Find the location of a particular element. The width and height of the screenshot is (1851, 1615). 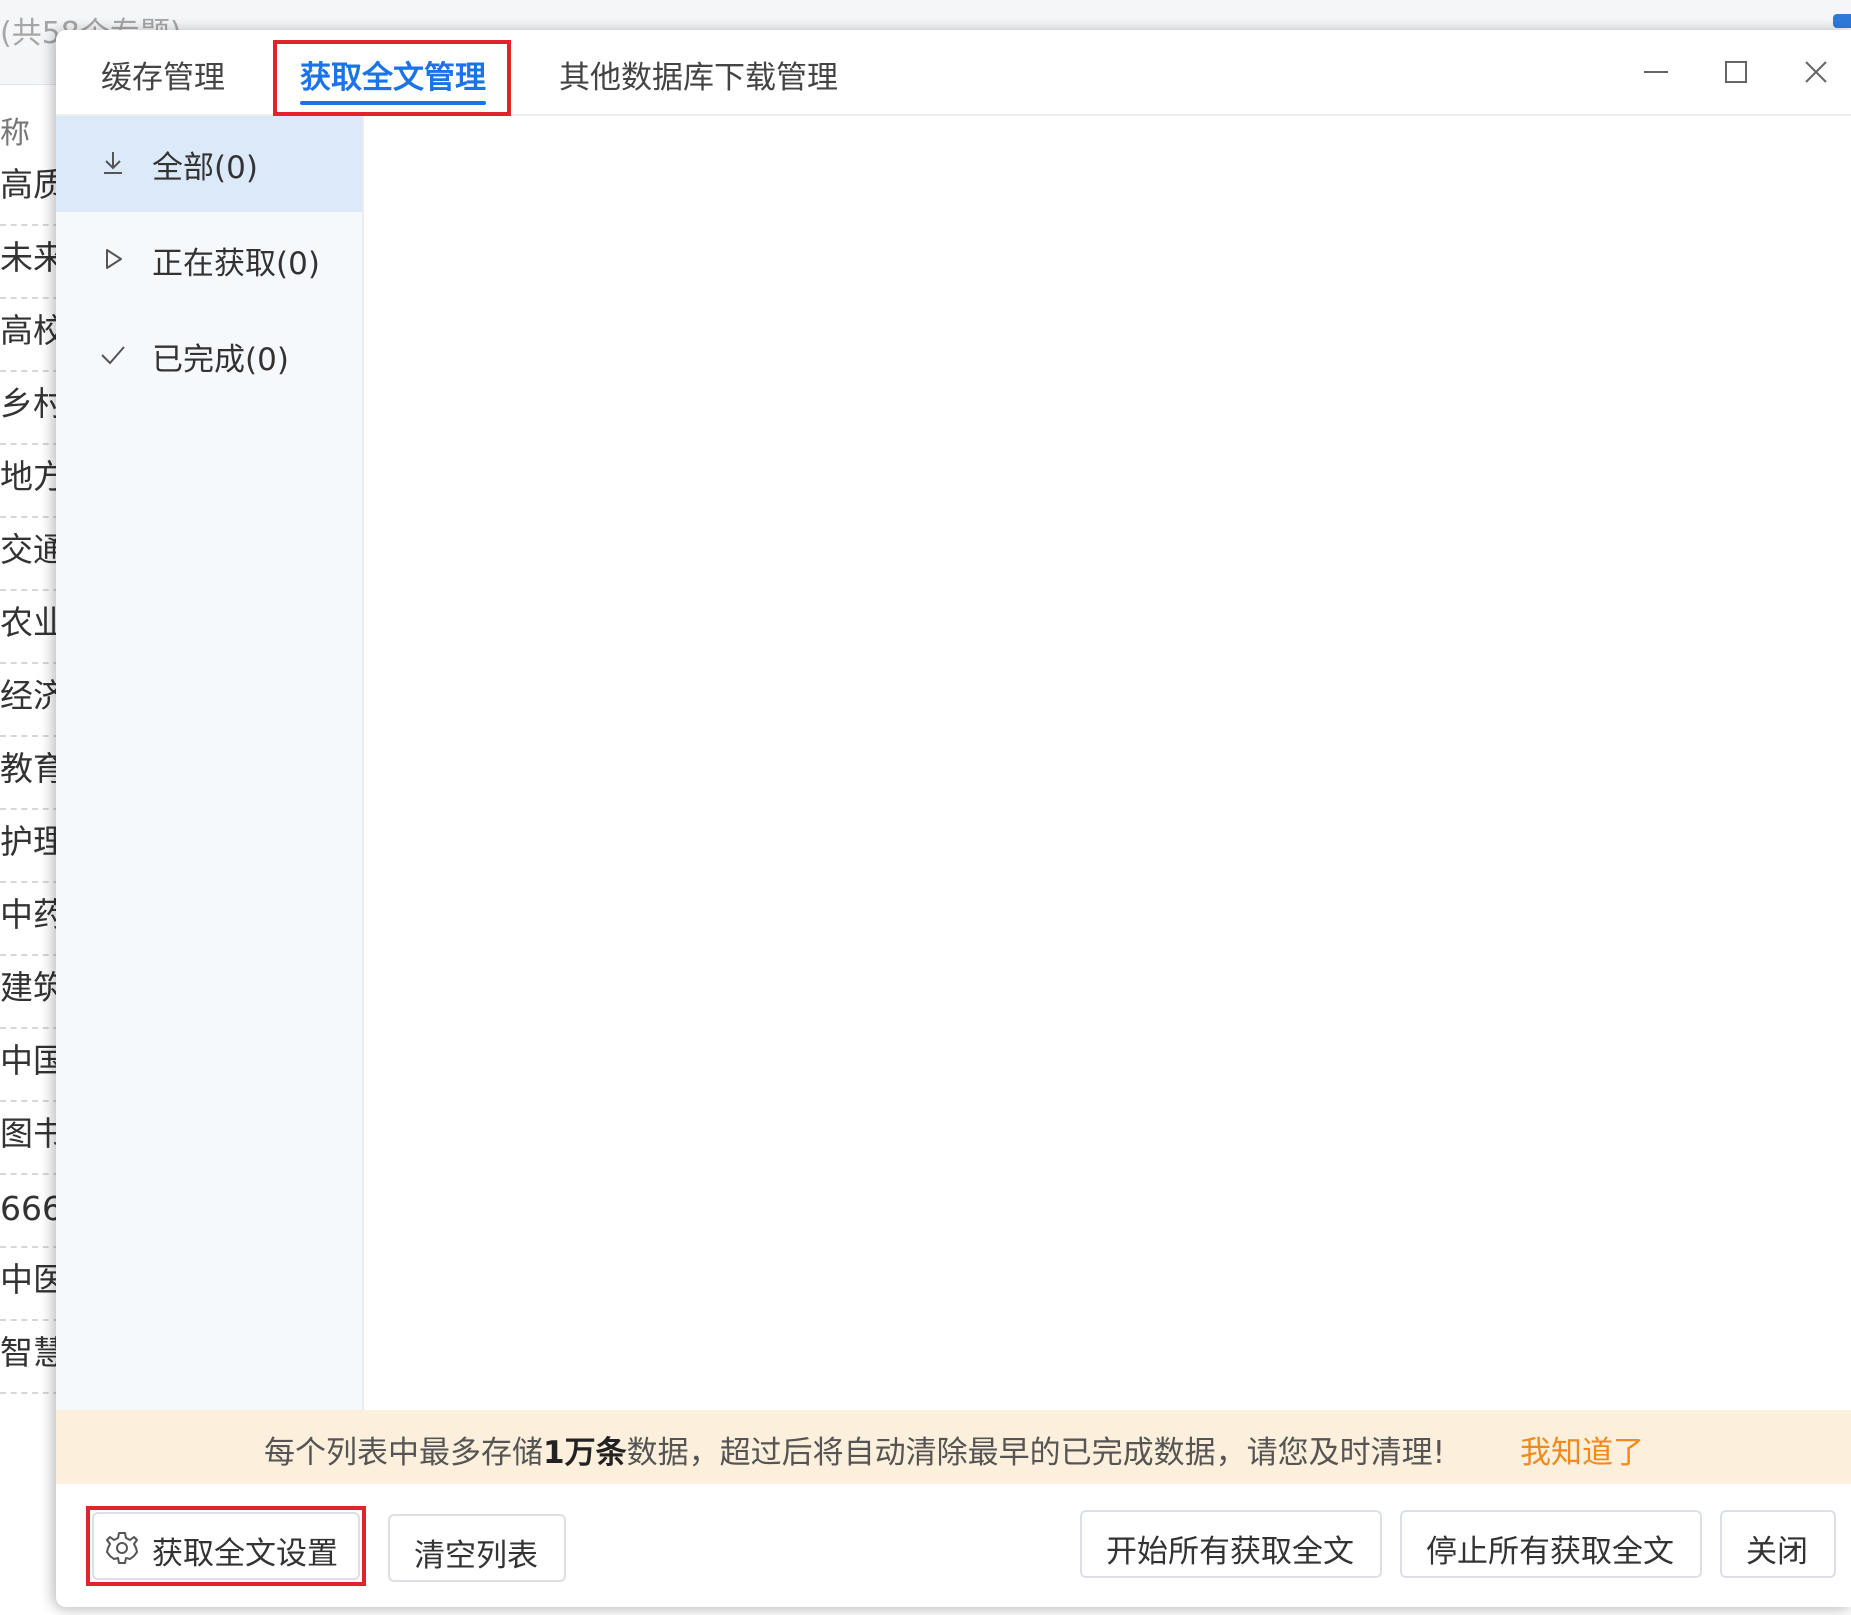

sidebar-item-label: 全部(0) is located at coordinates (205, 168).